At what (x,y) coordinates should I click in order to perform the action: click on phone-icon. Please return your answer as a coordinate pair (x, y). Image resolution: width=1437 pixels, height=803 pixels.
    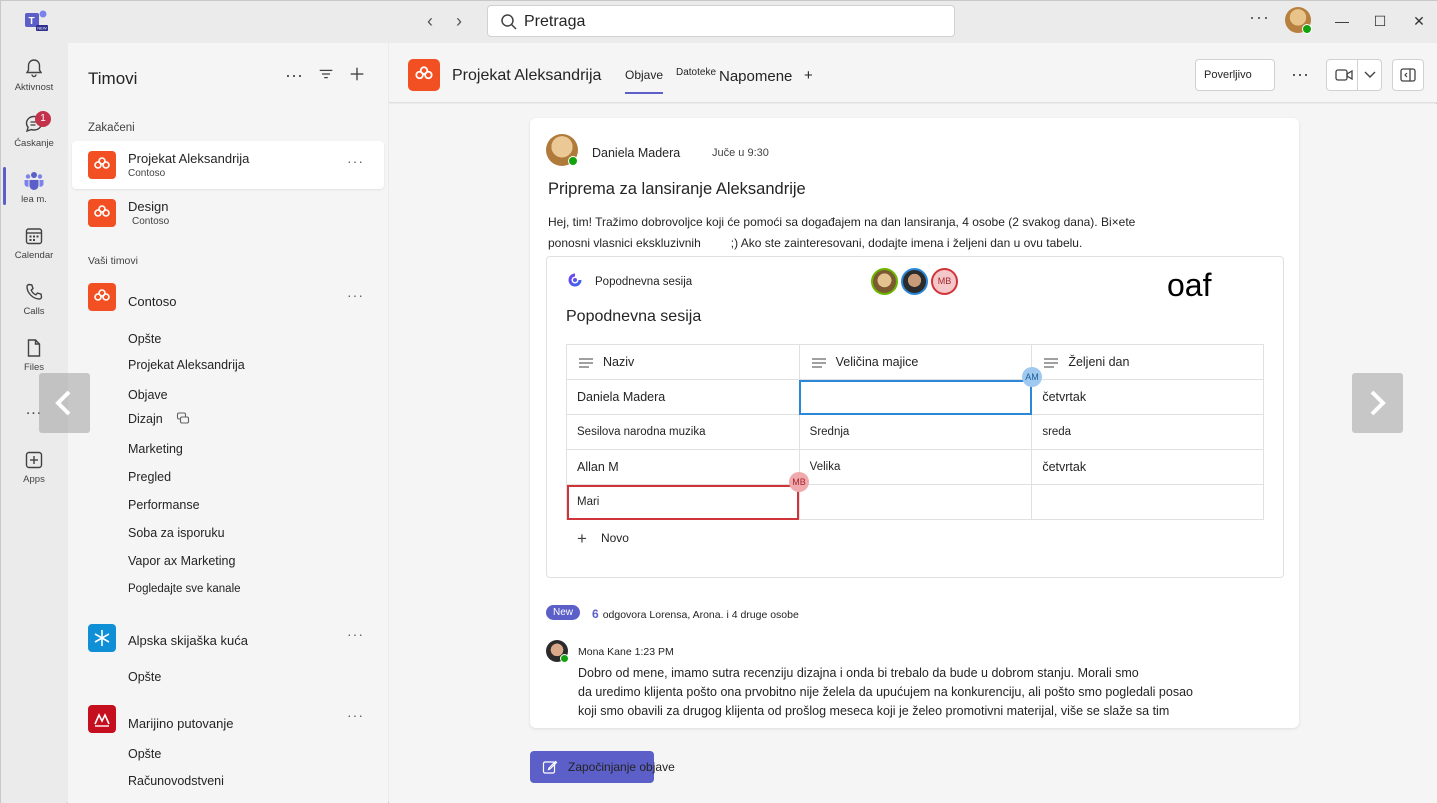
    Looking at the image, I should click on (34, 291).